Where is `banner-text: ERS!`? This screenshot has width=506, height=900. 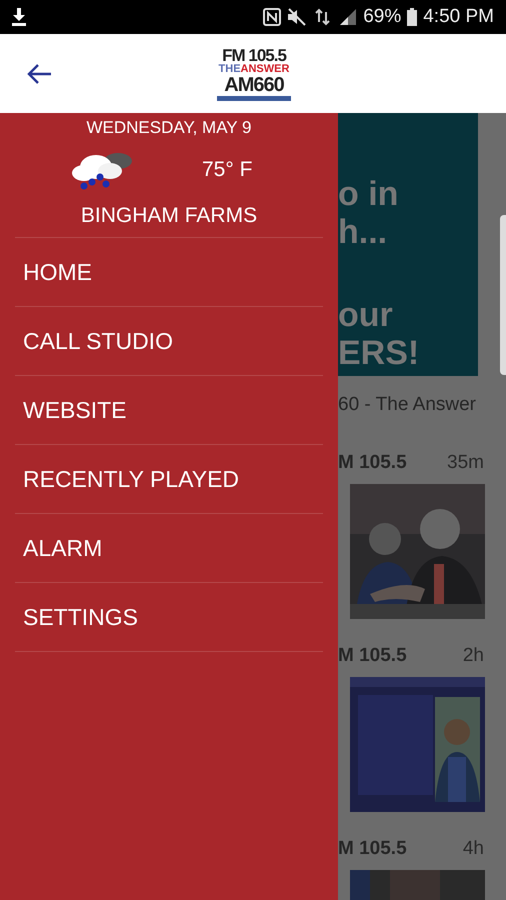
banner-text: ERS! is located at coordinates (379, 353).